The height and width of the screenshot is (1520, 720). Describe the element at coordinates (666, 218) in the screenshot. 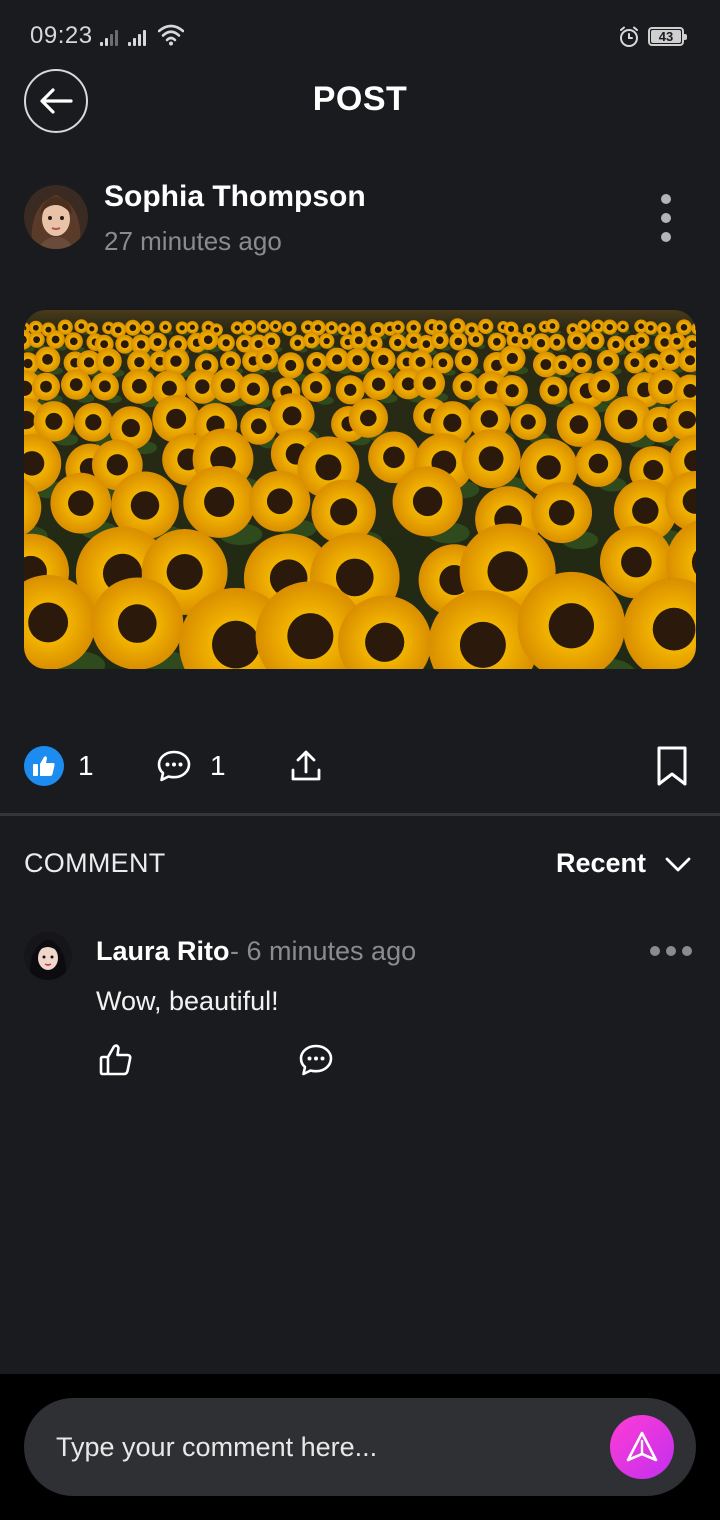

I see `more-vertical-icon` at that location.